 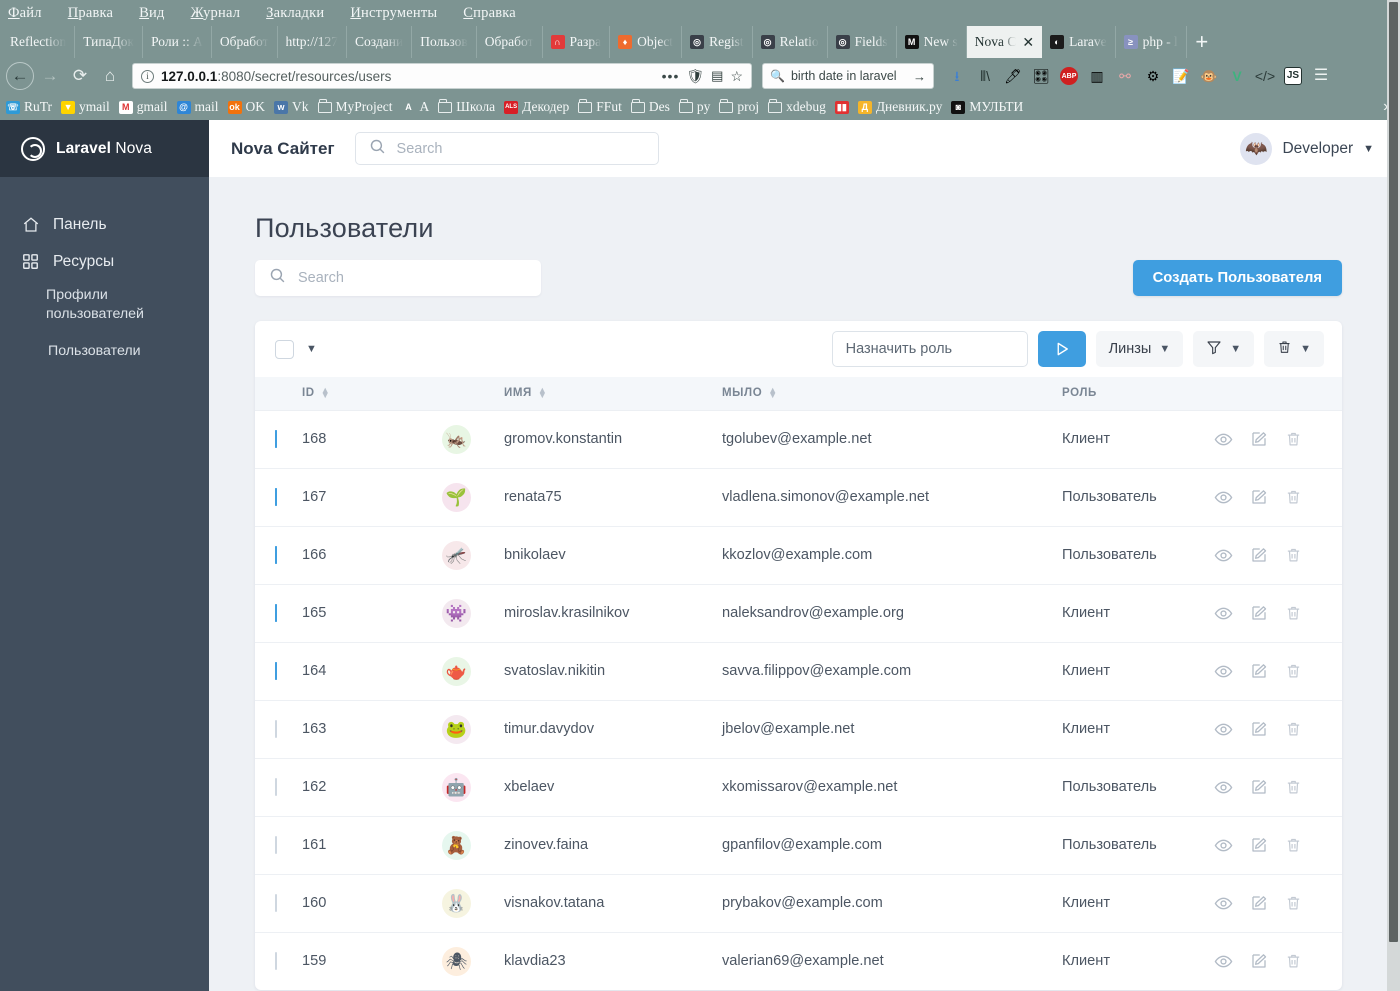 I want to click on reload-button: ⟳, so click(x=80, y=76).